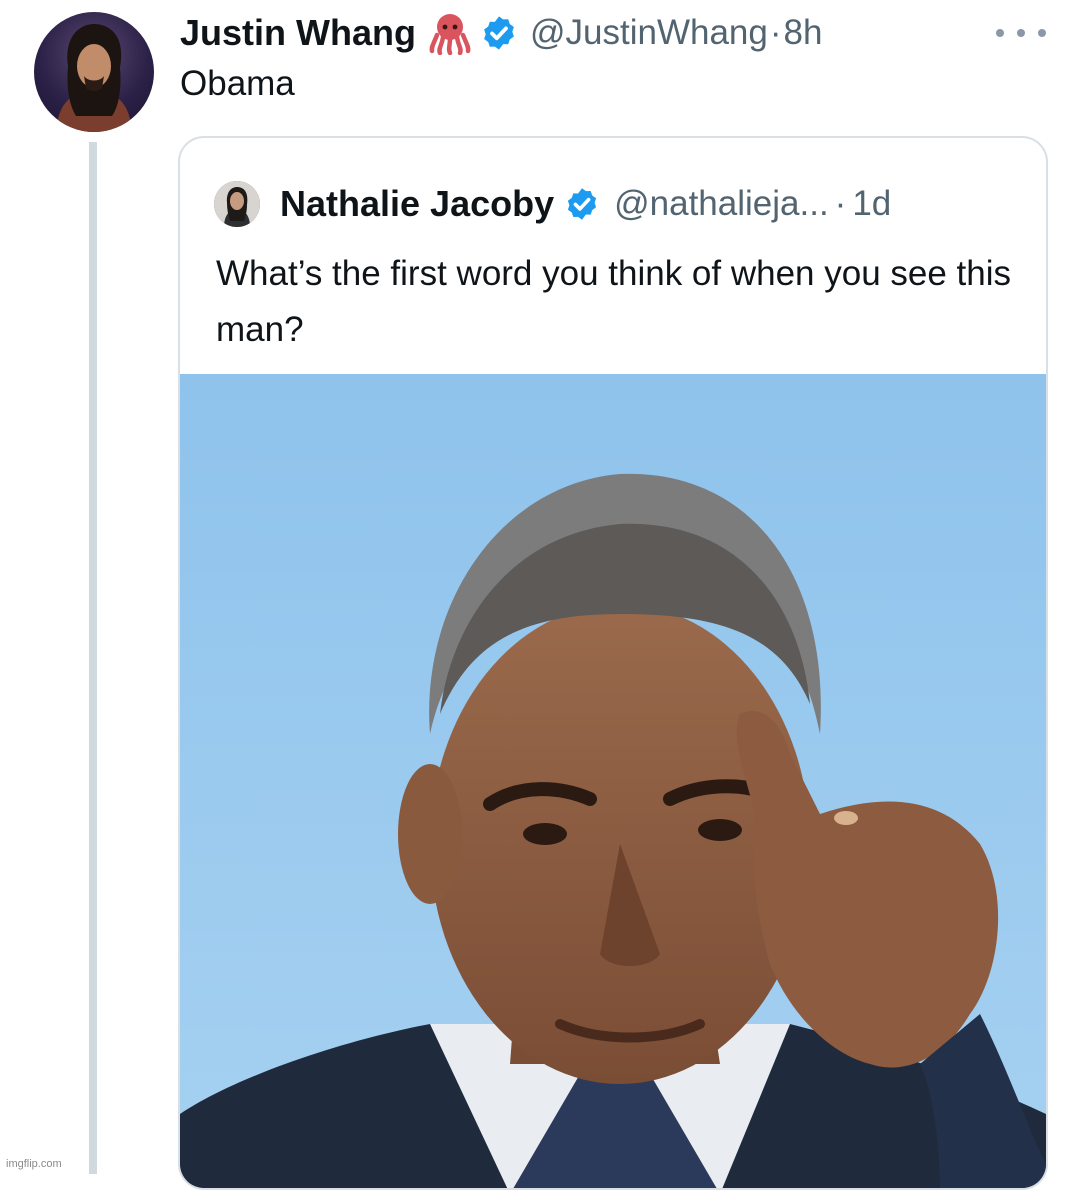 This screenshot has width=1080, height=1190. Describe the element at coordinates (237, 83) in the screenshot. I see `tweet-text: Obama` at that location.